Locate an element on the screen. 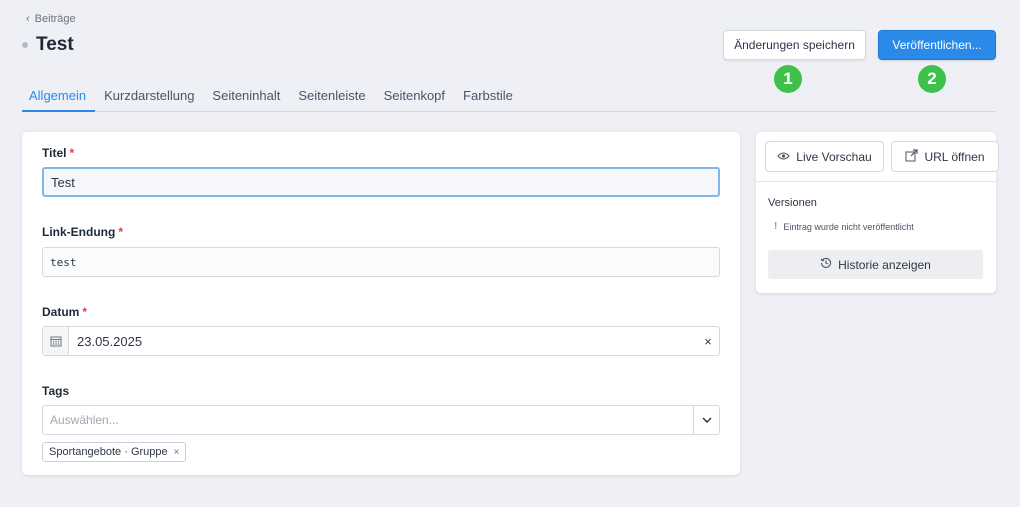  warning-icon: ! is located at coordinates (776, 226).